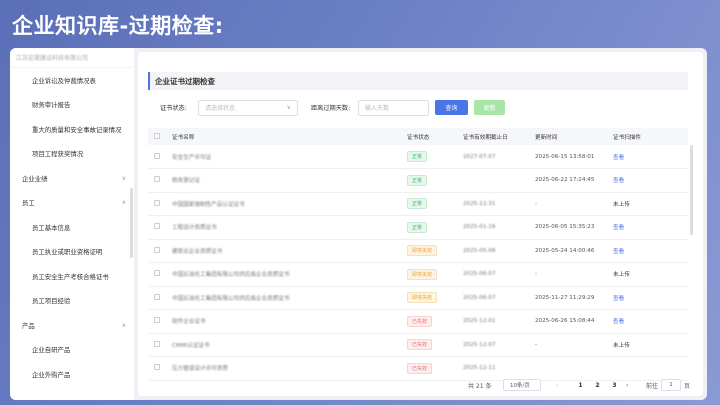  What do you see at coordinates (418, 368) in the screenshot?
I see `table-row: 压力管道设计许可资质 已失效 2025-12-11` at bounding box center [418, 368].